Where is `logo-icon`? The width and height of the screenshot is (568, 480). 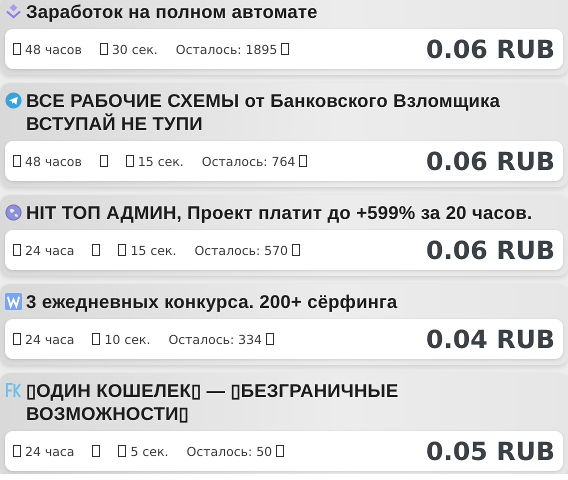
logo-icon is located at coordinates (13, 390).